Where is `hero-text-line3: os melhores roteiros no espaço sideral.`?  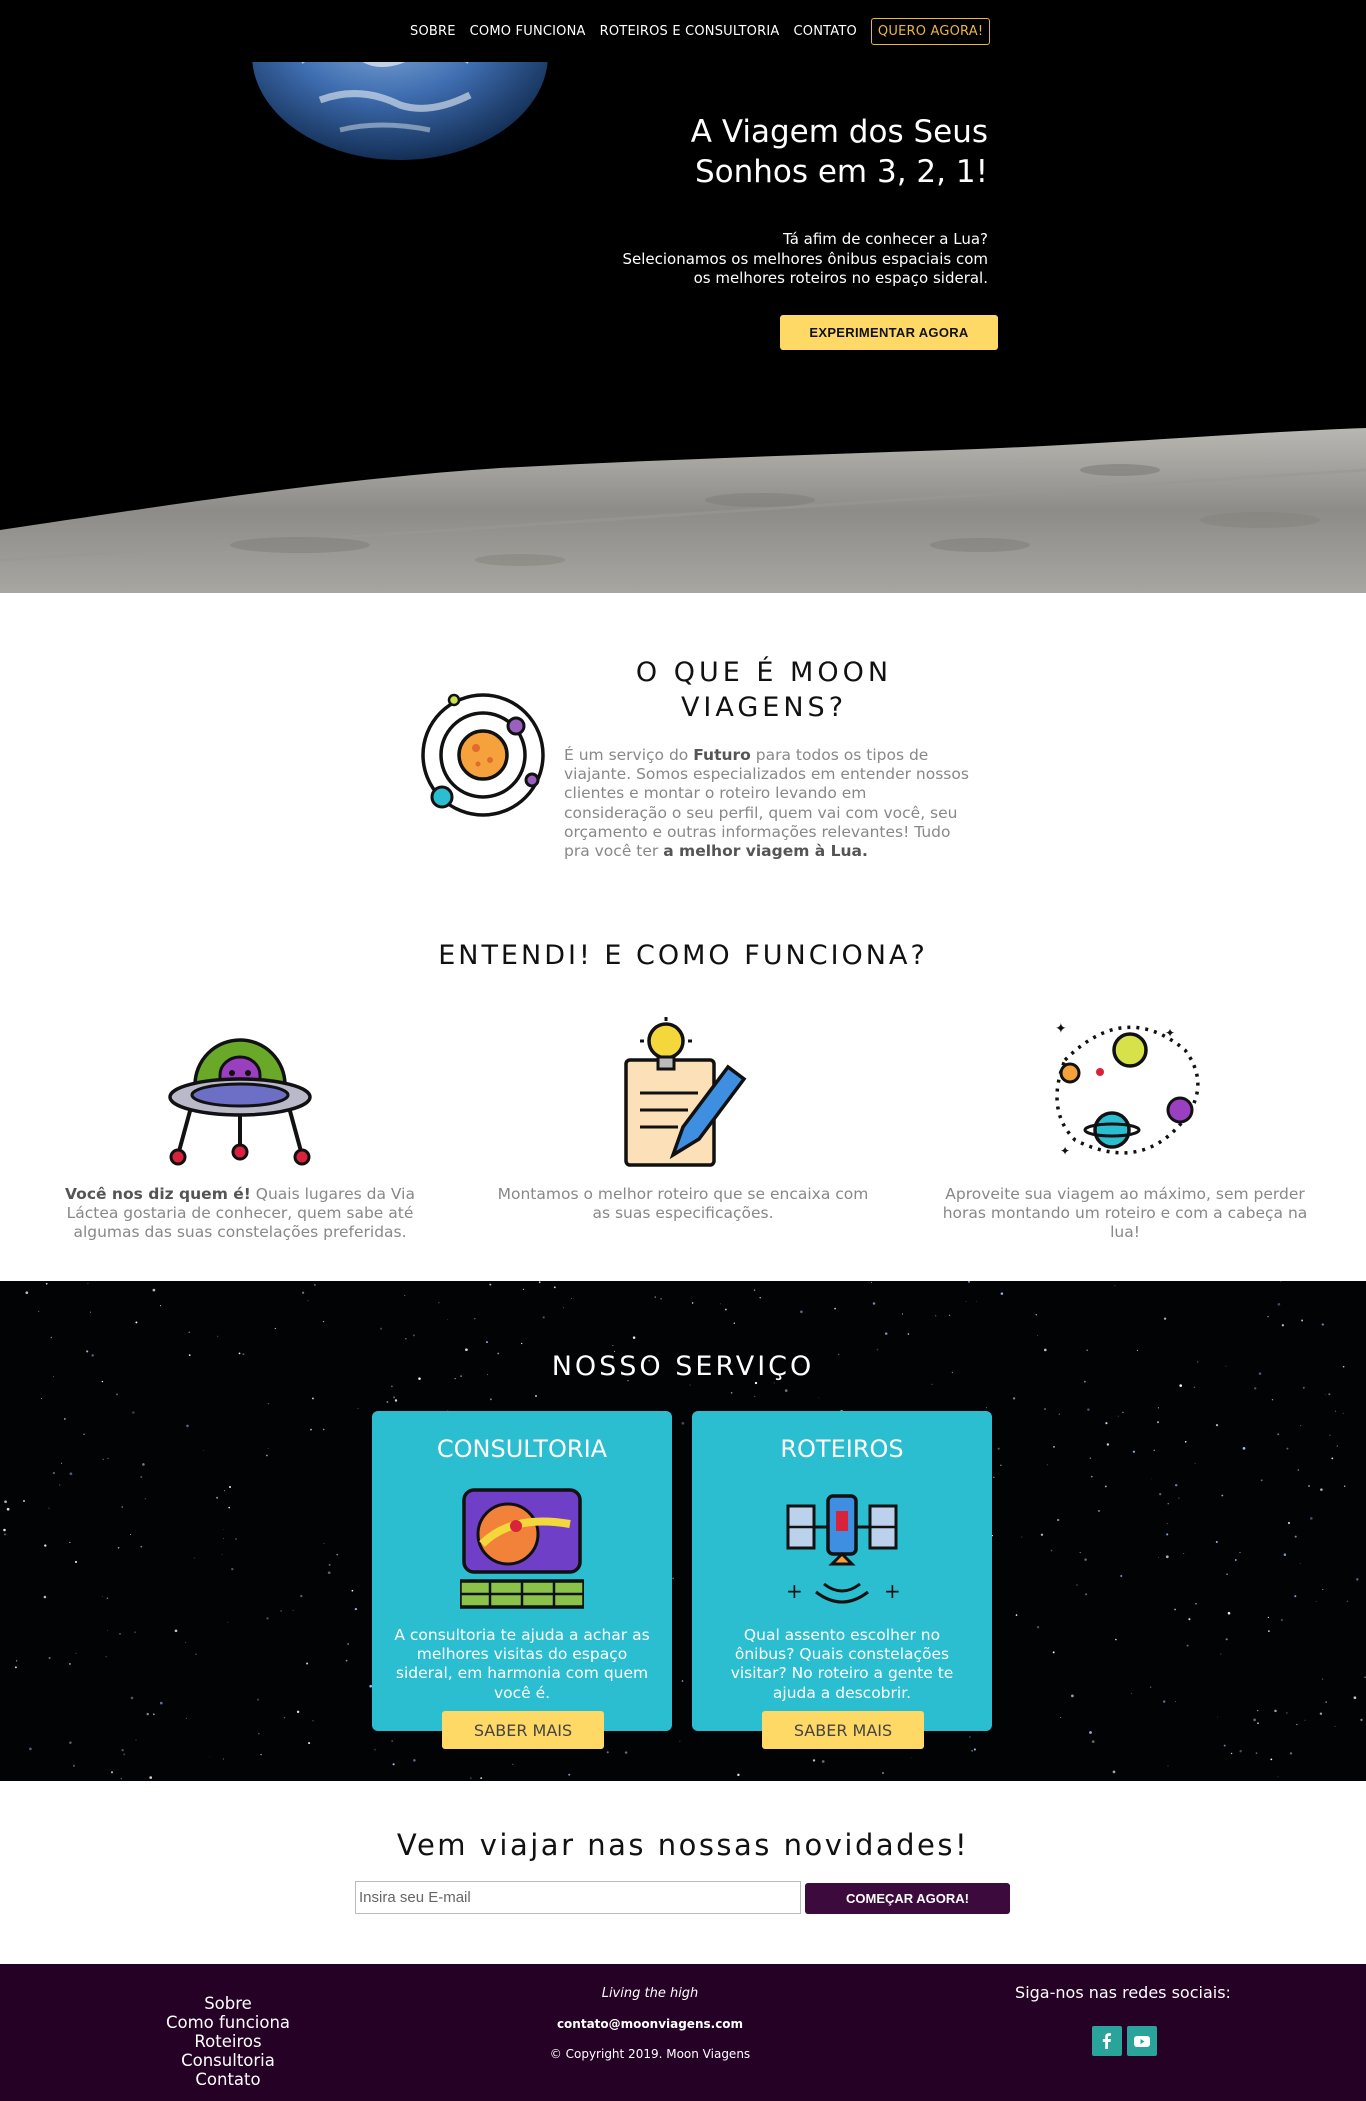 hero-text-line3: os melhores roteiros no espaço sideral. is located at coordinates (840, 278).